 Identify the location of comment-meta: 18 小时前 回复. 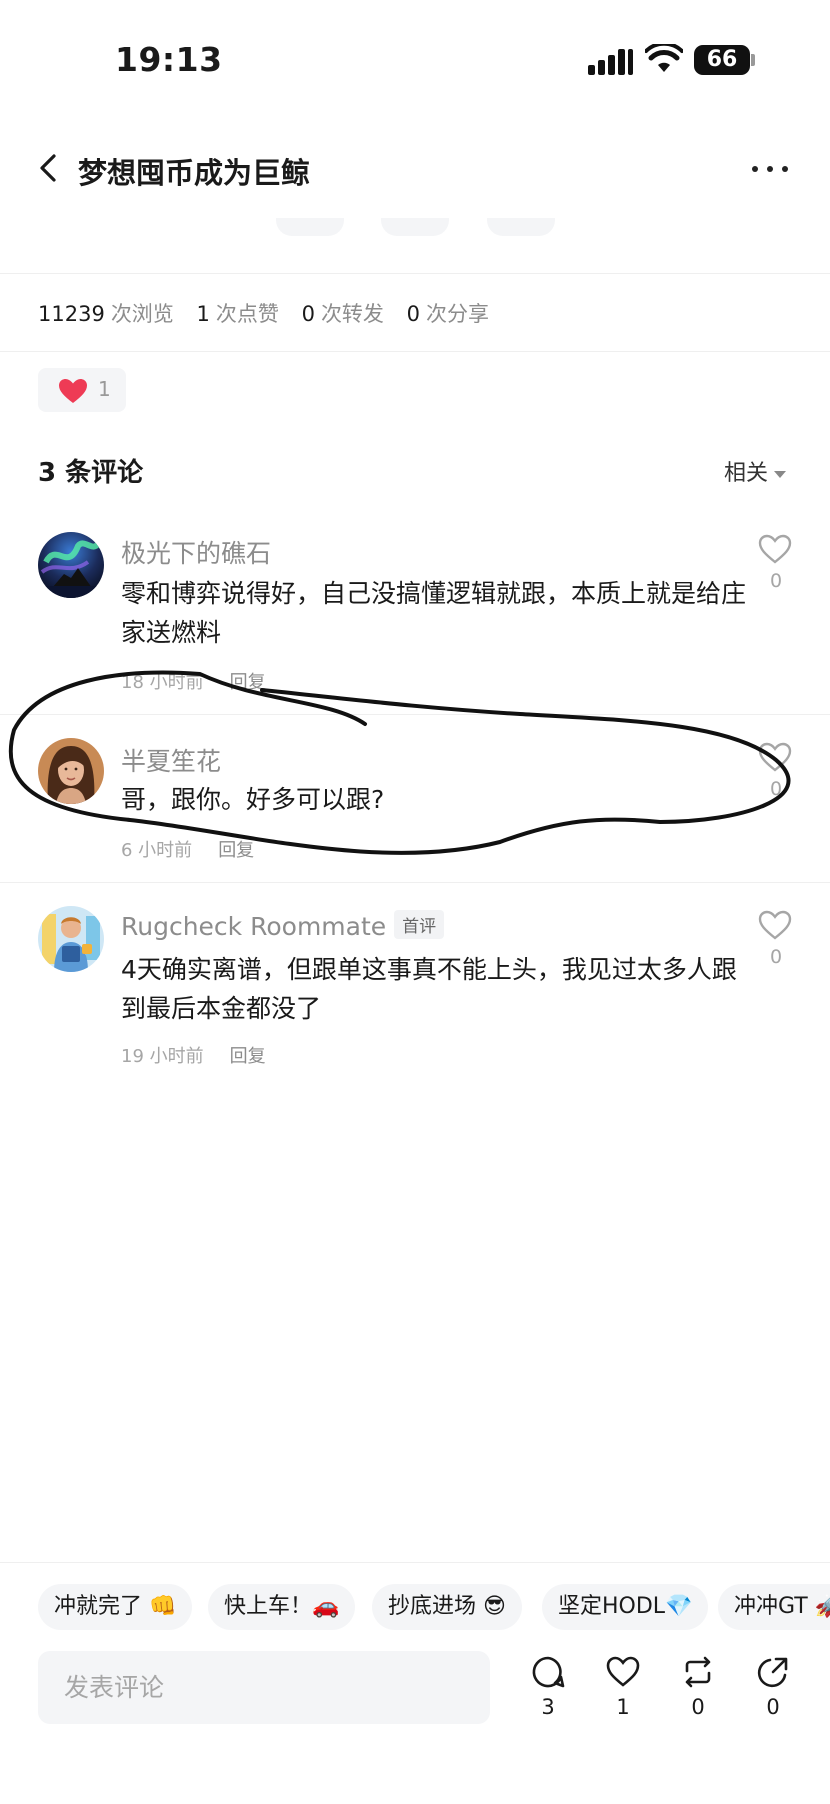
(193, 681).